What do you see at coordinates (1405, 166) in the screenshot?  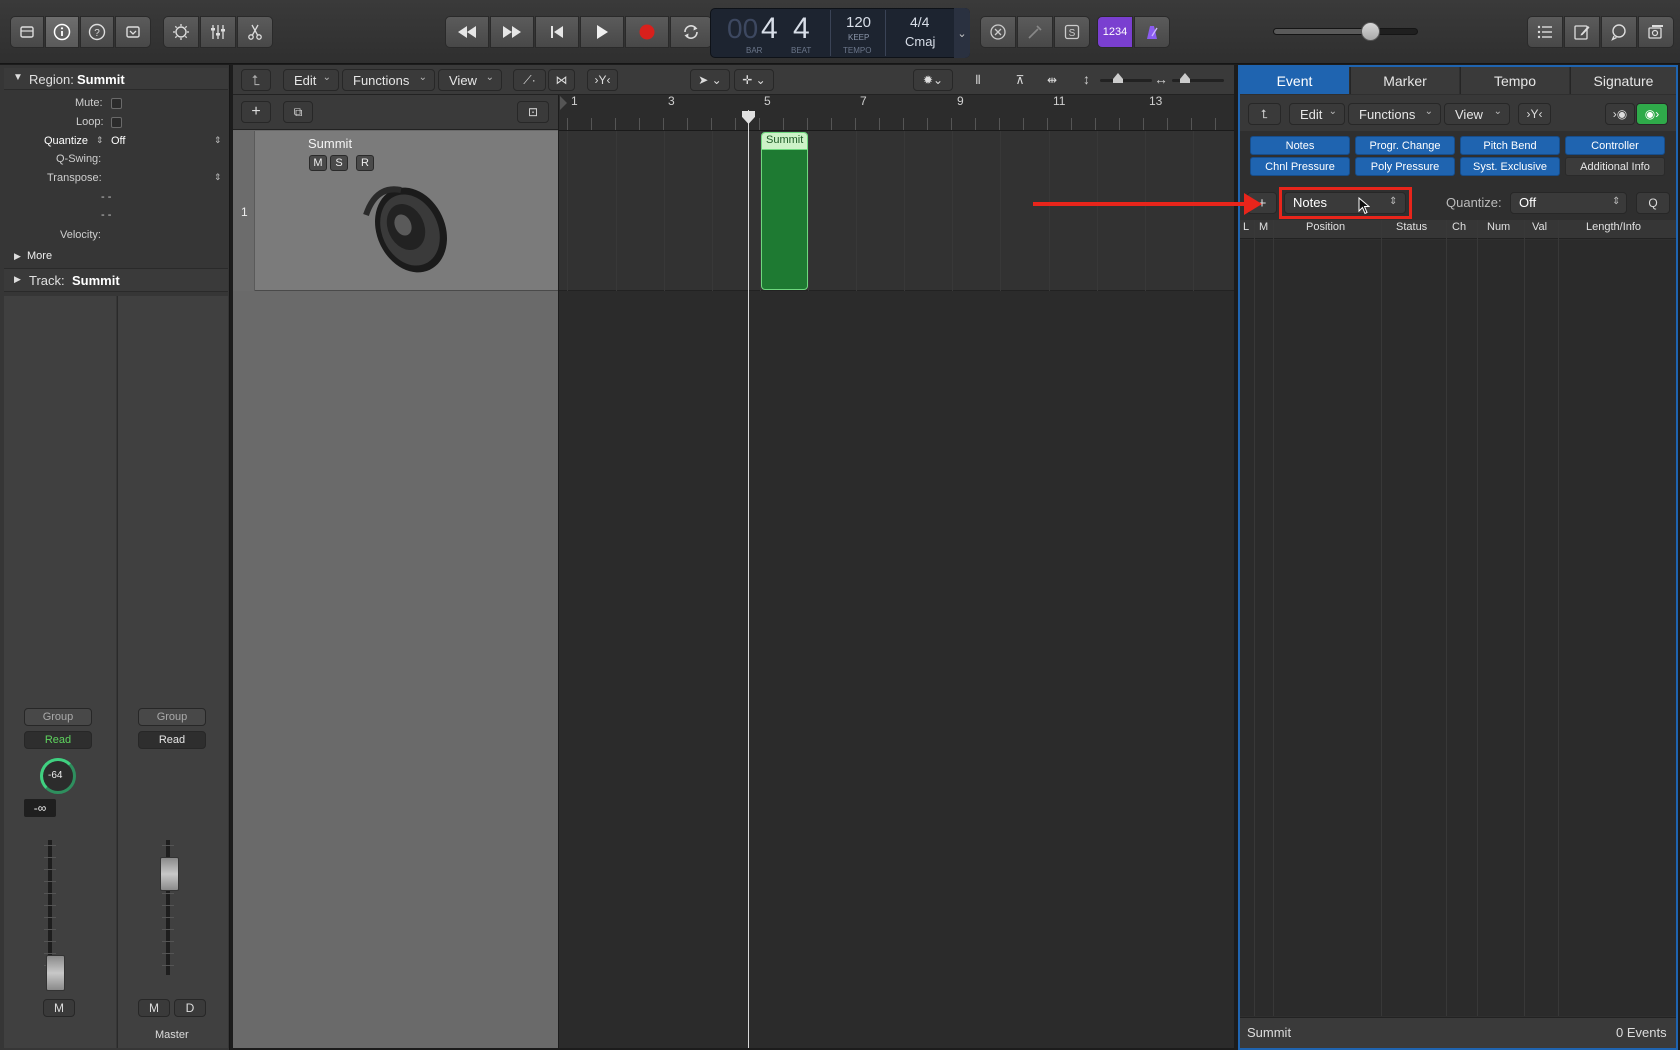 I see `filter-poly-pressure: Poly Pressure` at bounding box center [1405, 166].